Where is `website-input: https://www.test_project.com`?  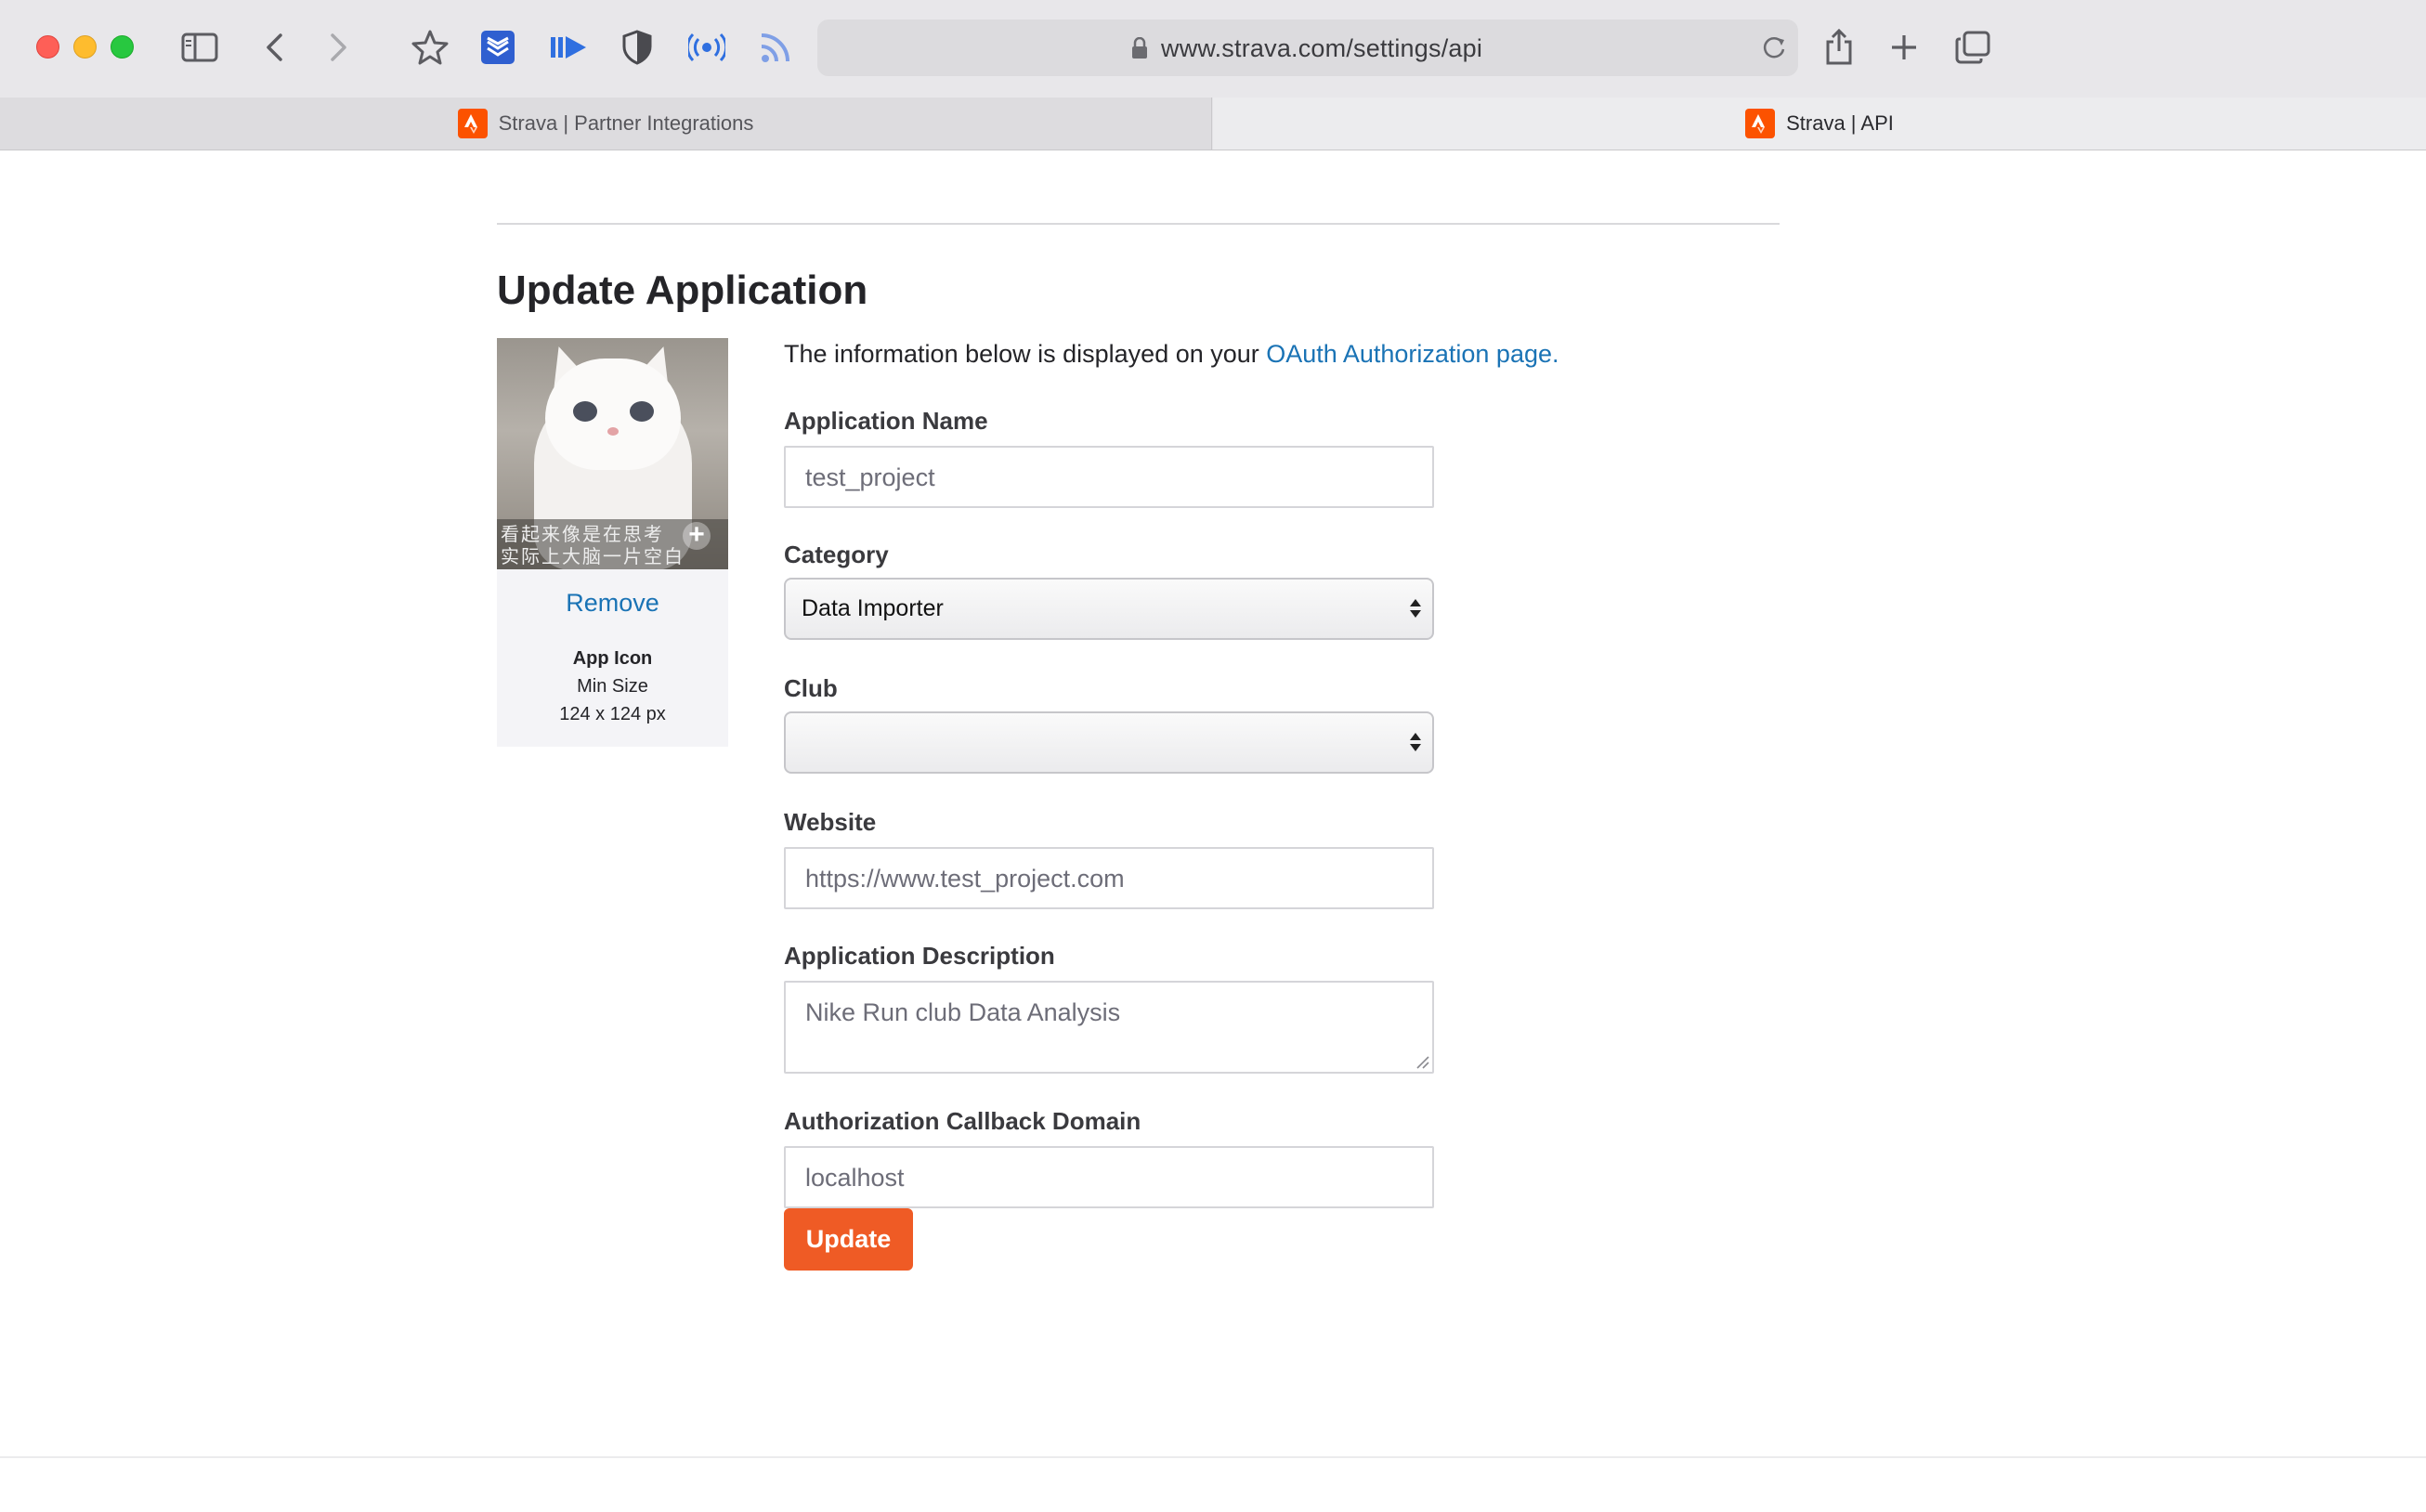
website-input: https://www.test_project.com is located at coordinates (1109, 878).